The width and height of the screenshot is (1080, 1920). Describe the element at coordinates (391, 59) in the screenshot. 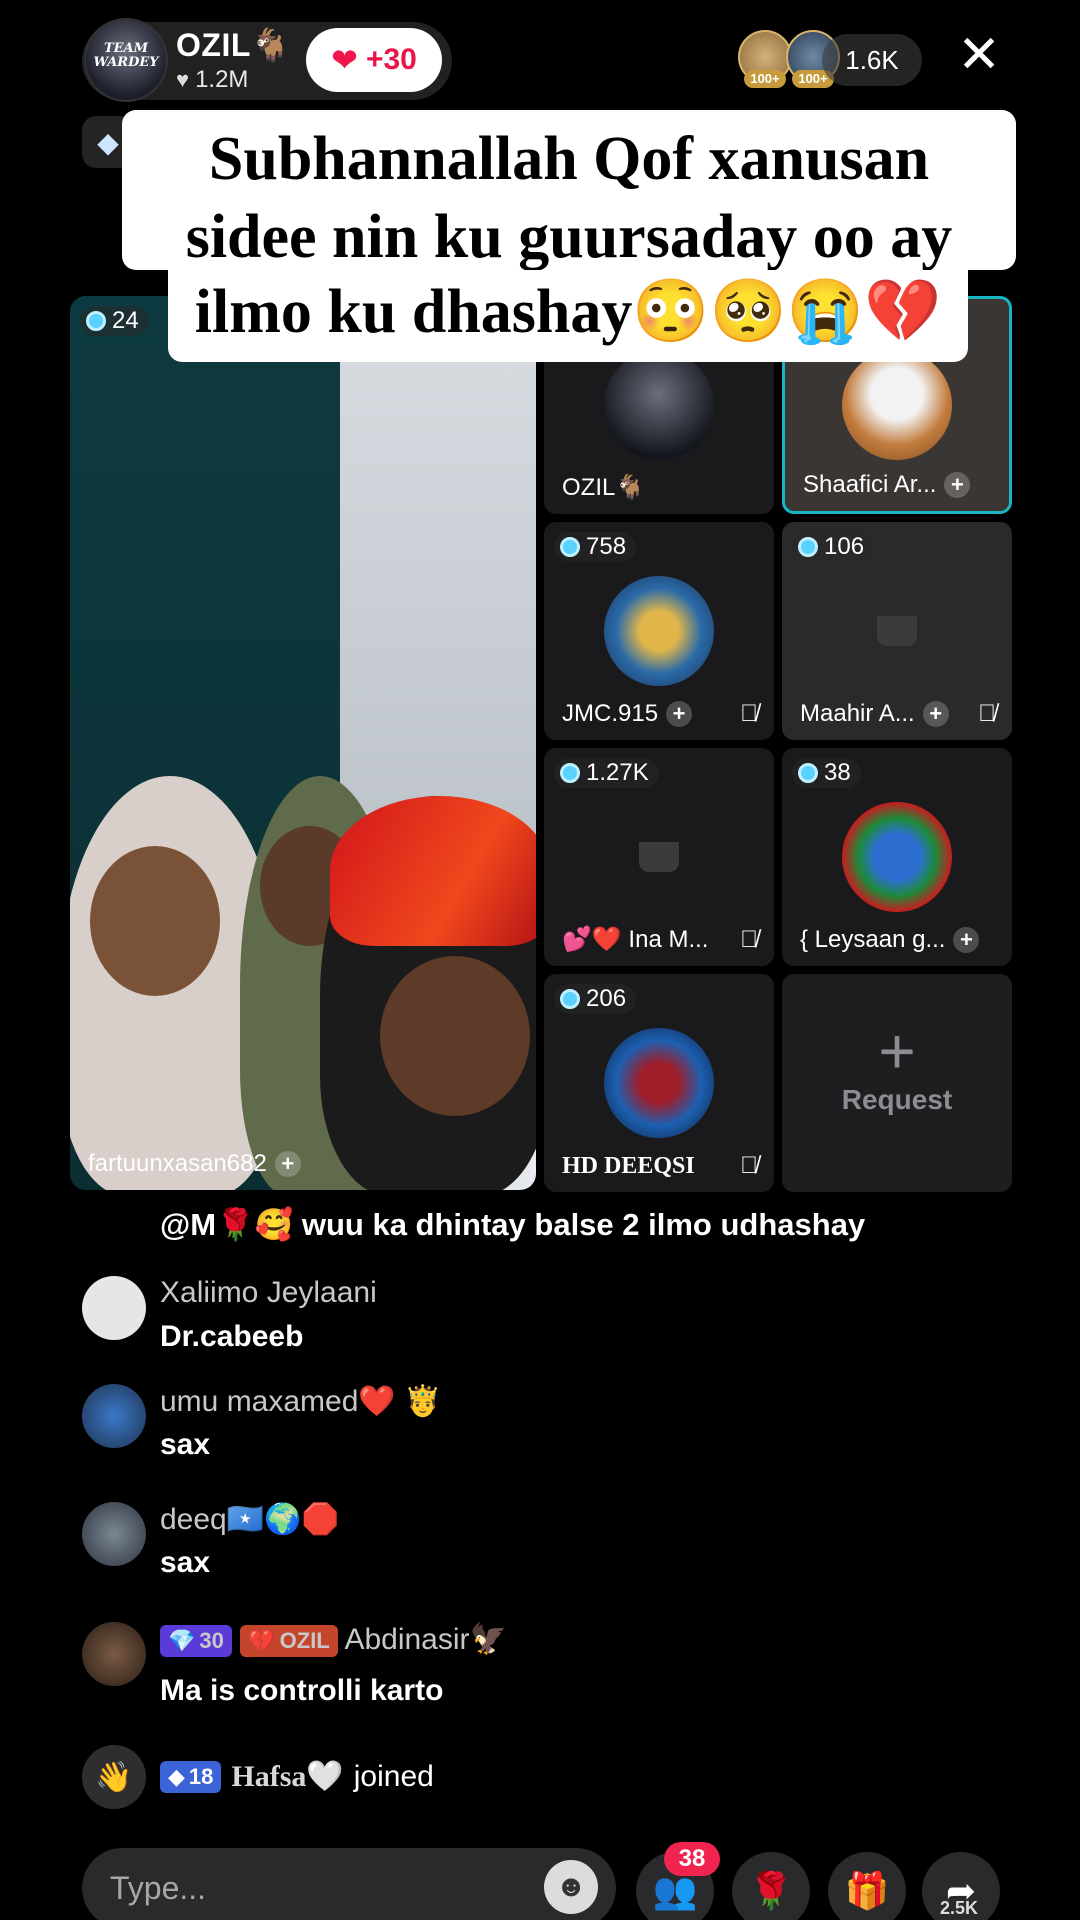

I see `follow-label: +30` at that location.